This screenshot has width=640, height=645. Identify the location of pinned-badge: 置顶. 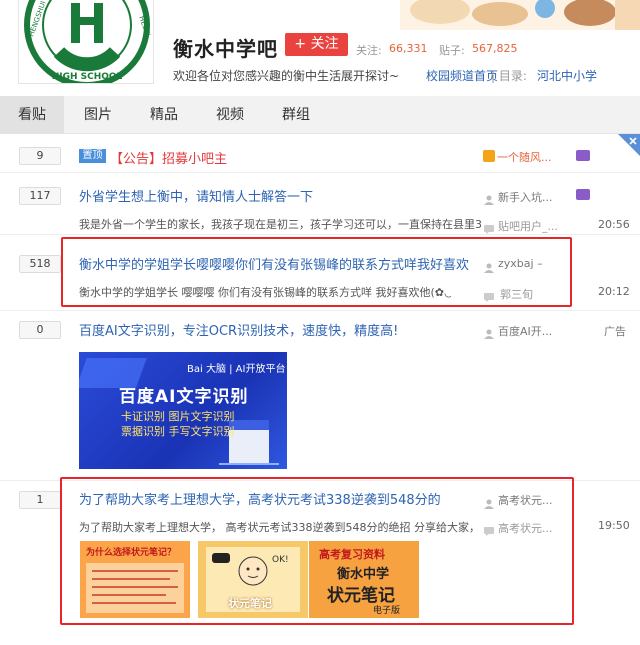
(92, 156).